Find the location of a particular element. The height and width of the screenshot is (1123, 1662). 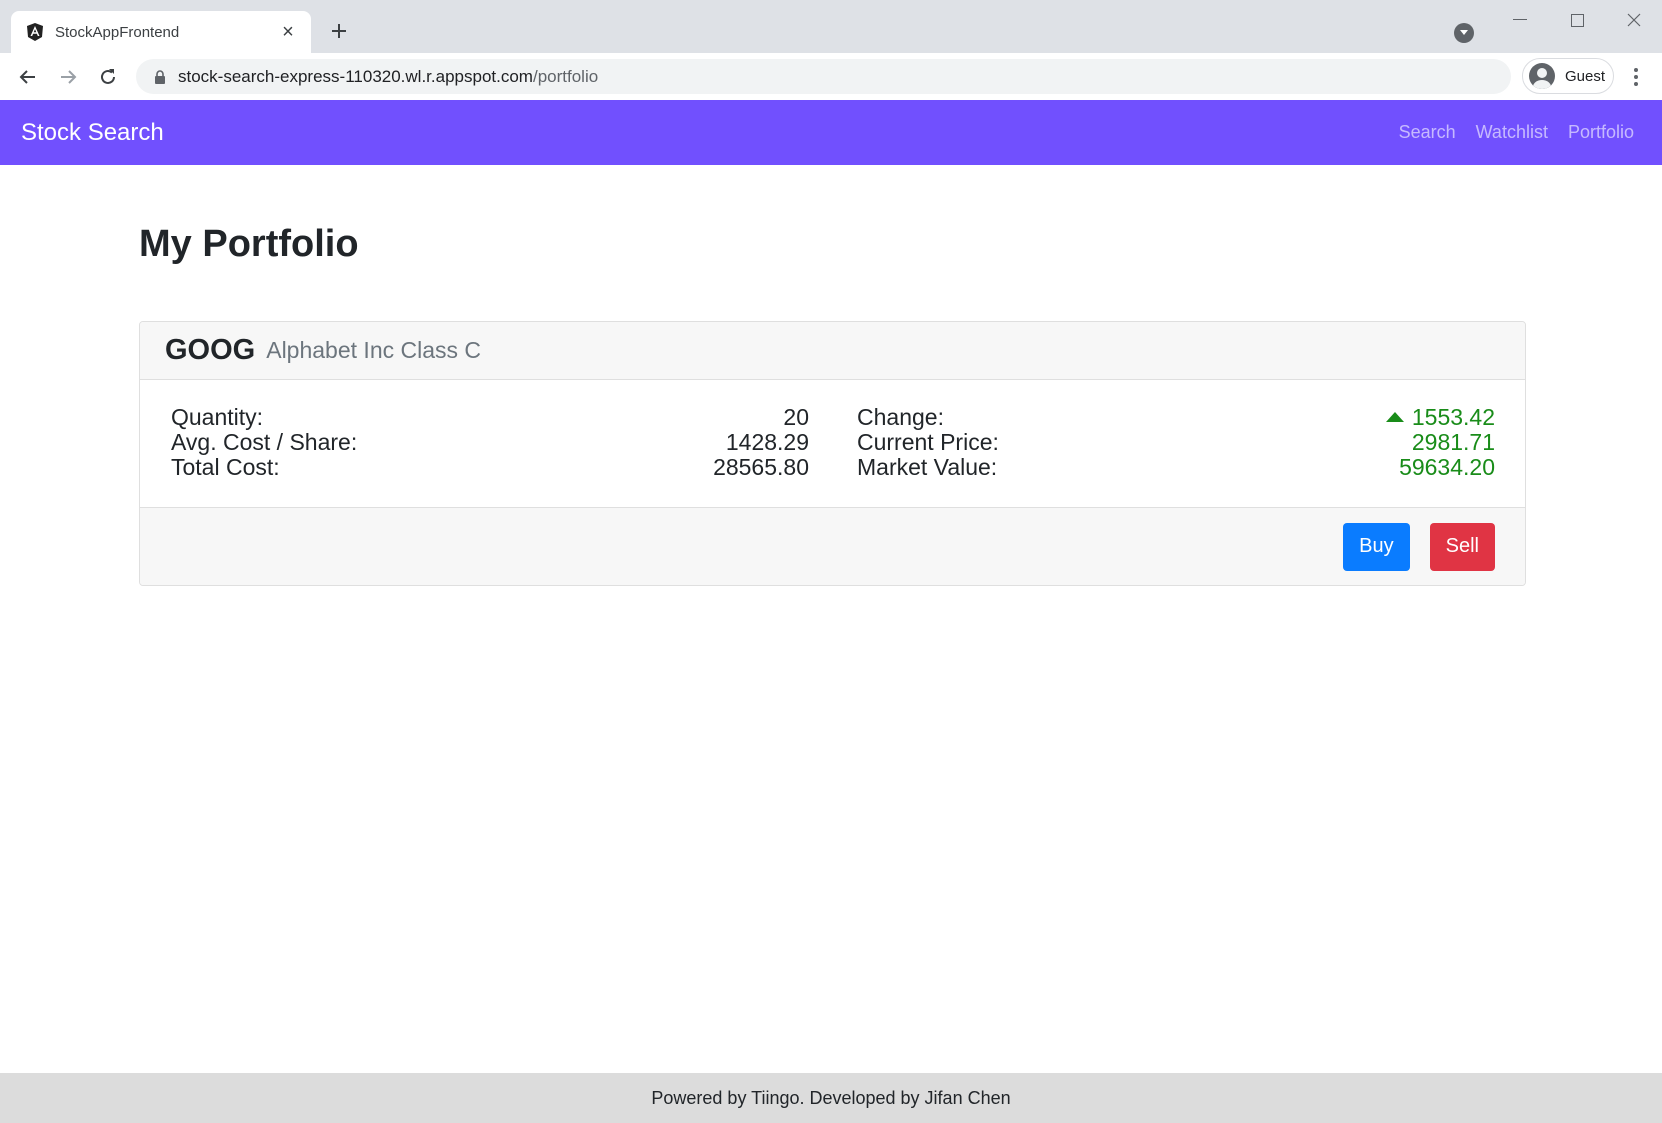

quantity-label: Quantity: is located at coordinates (217, 417).